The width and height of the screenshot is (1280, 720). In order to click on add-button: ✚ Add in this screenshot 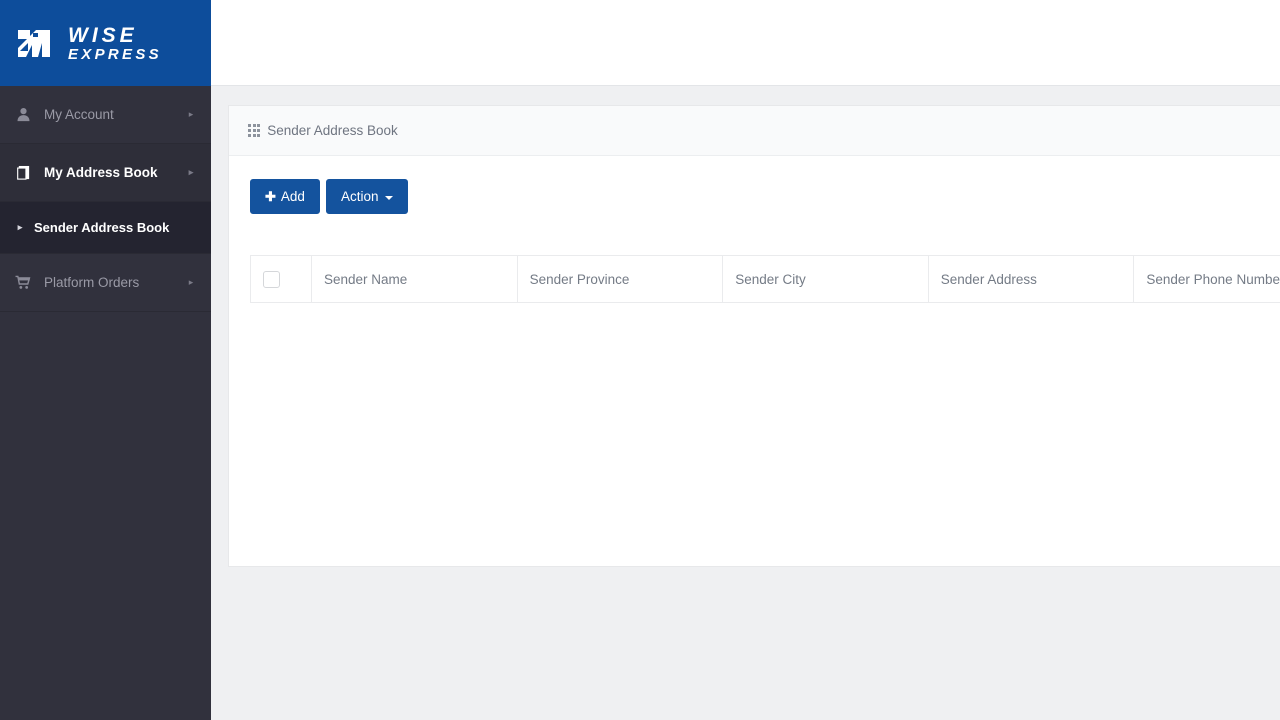, I will do `click(285, 196)`.